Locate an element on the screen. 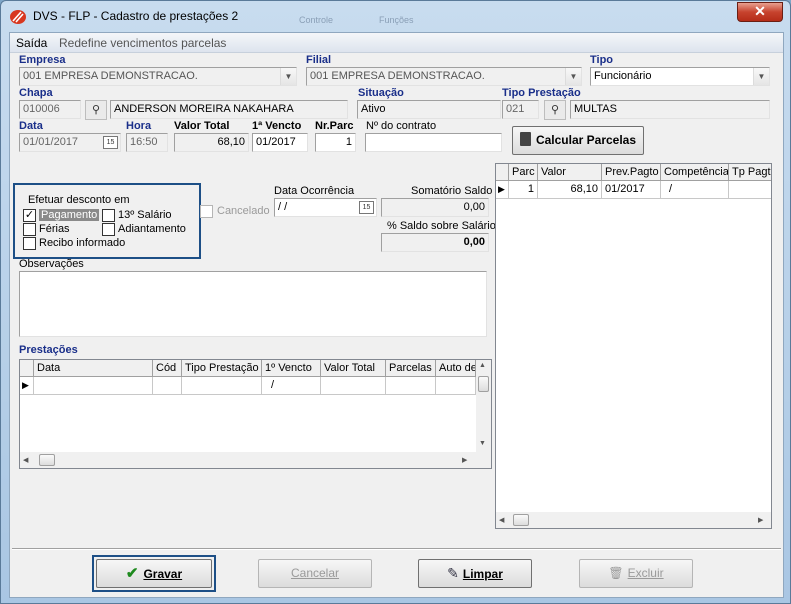  menu-bar: Saída Redefine vencimentos parcelas is located at coordinates (396, 43).